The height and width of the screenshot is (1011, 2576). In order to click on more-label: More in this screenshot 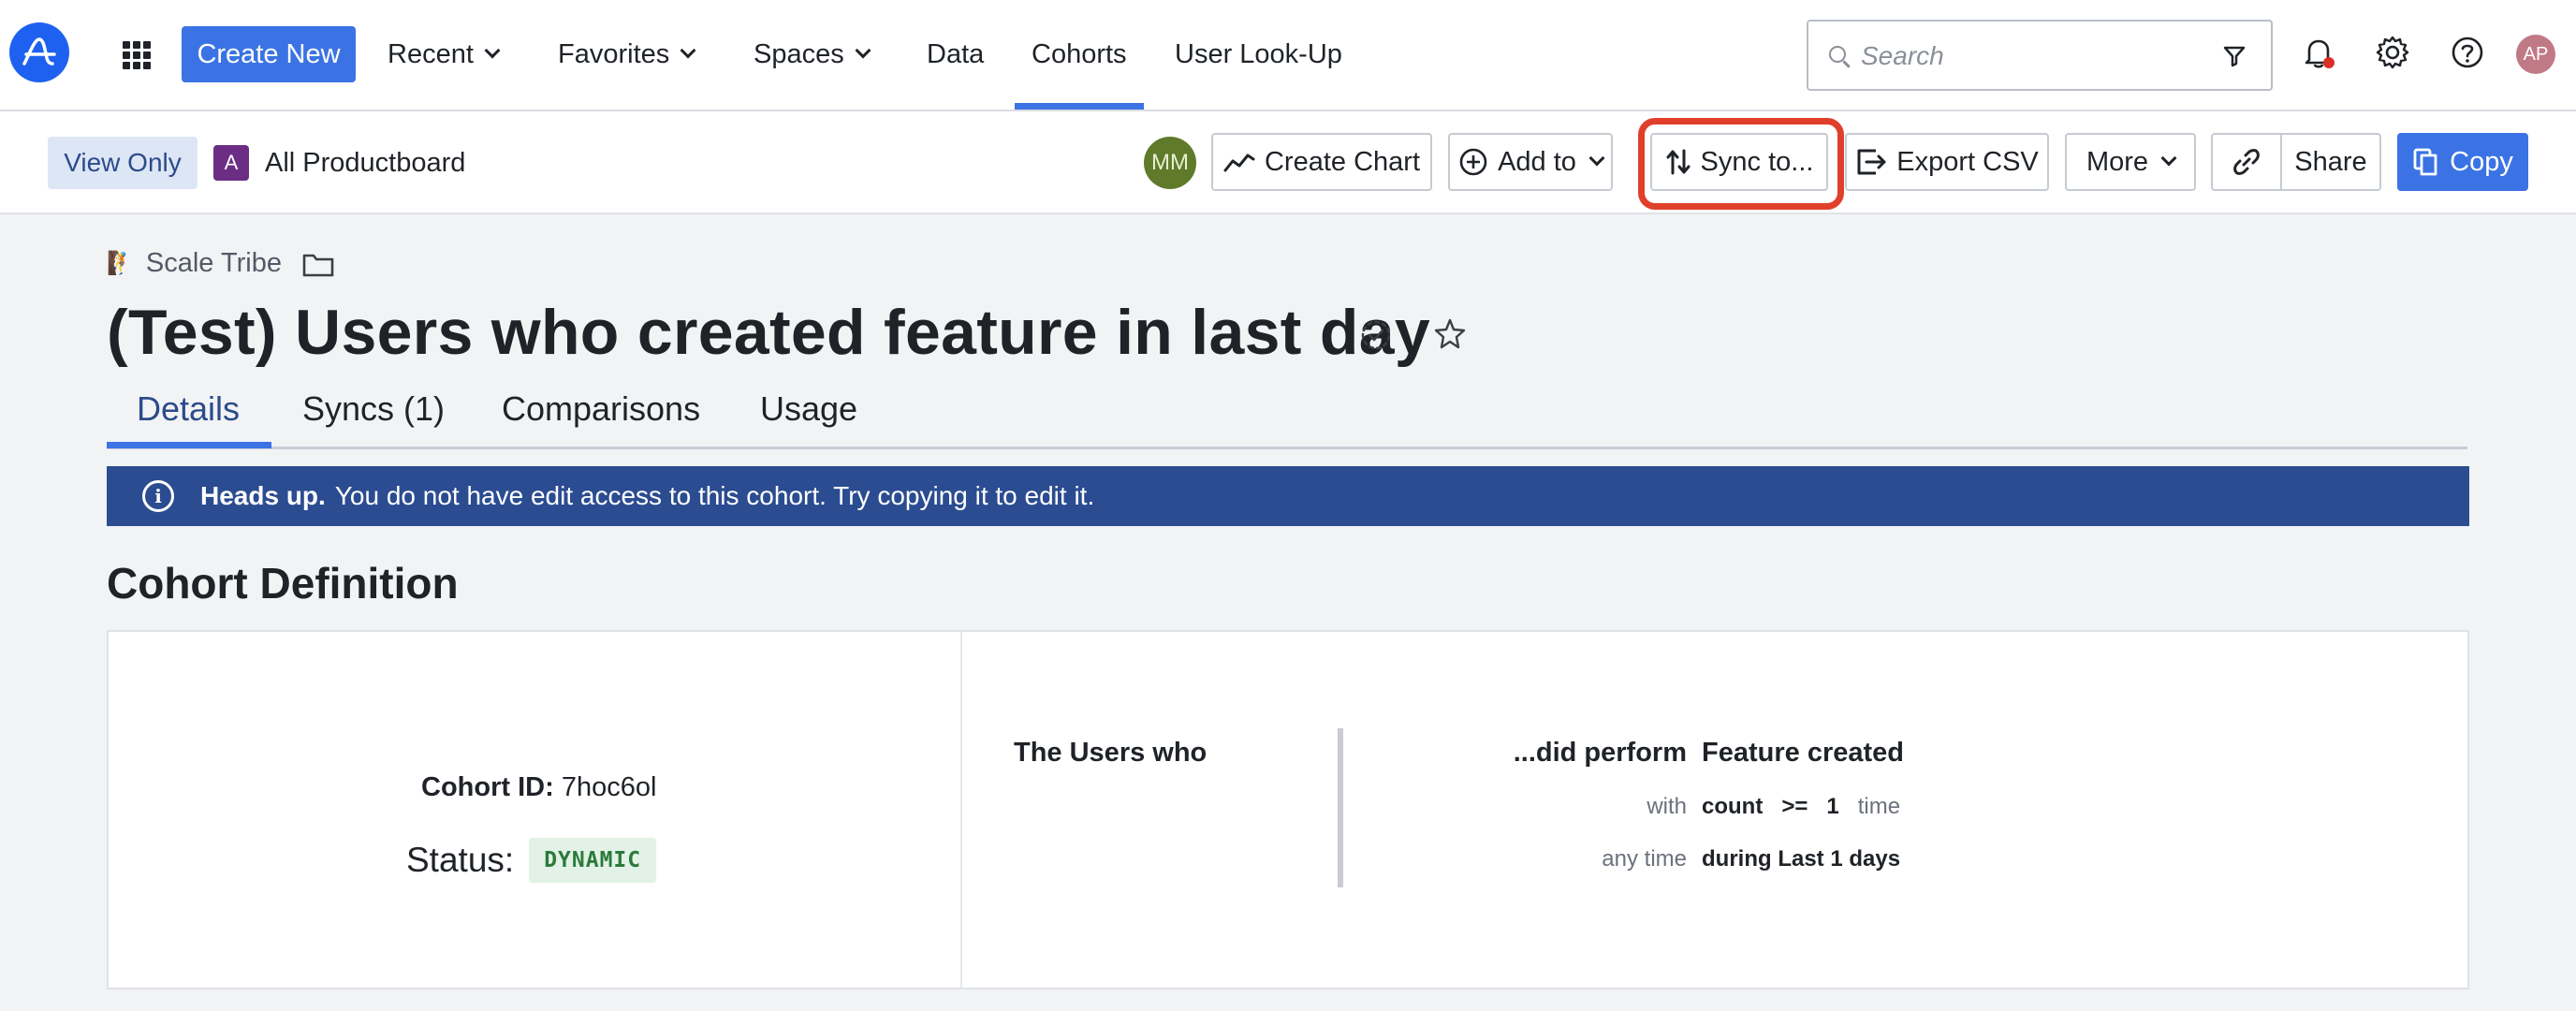, I will do `click(2117, 161)`.